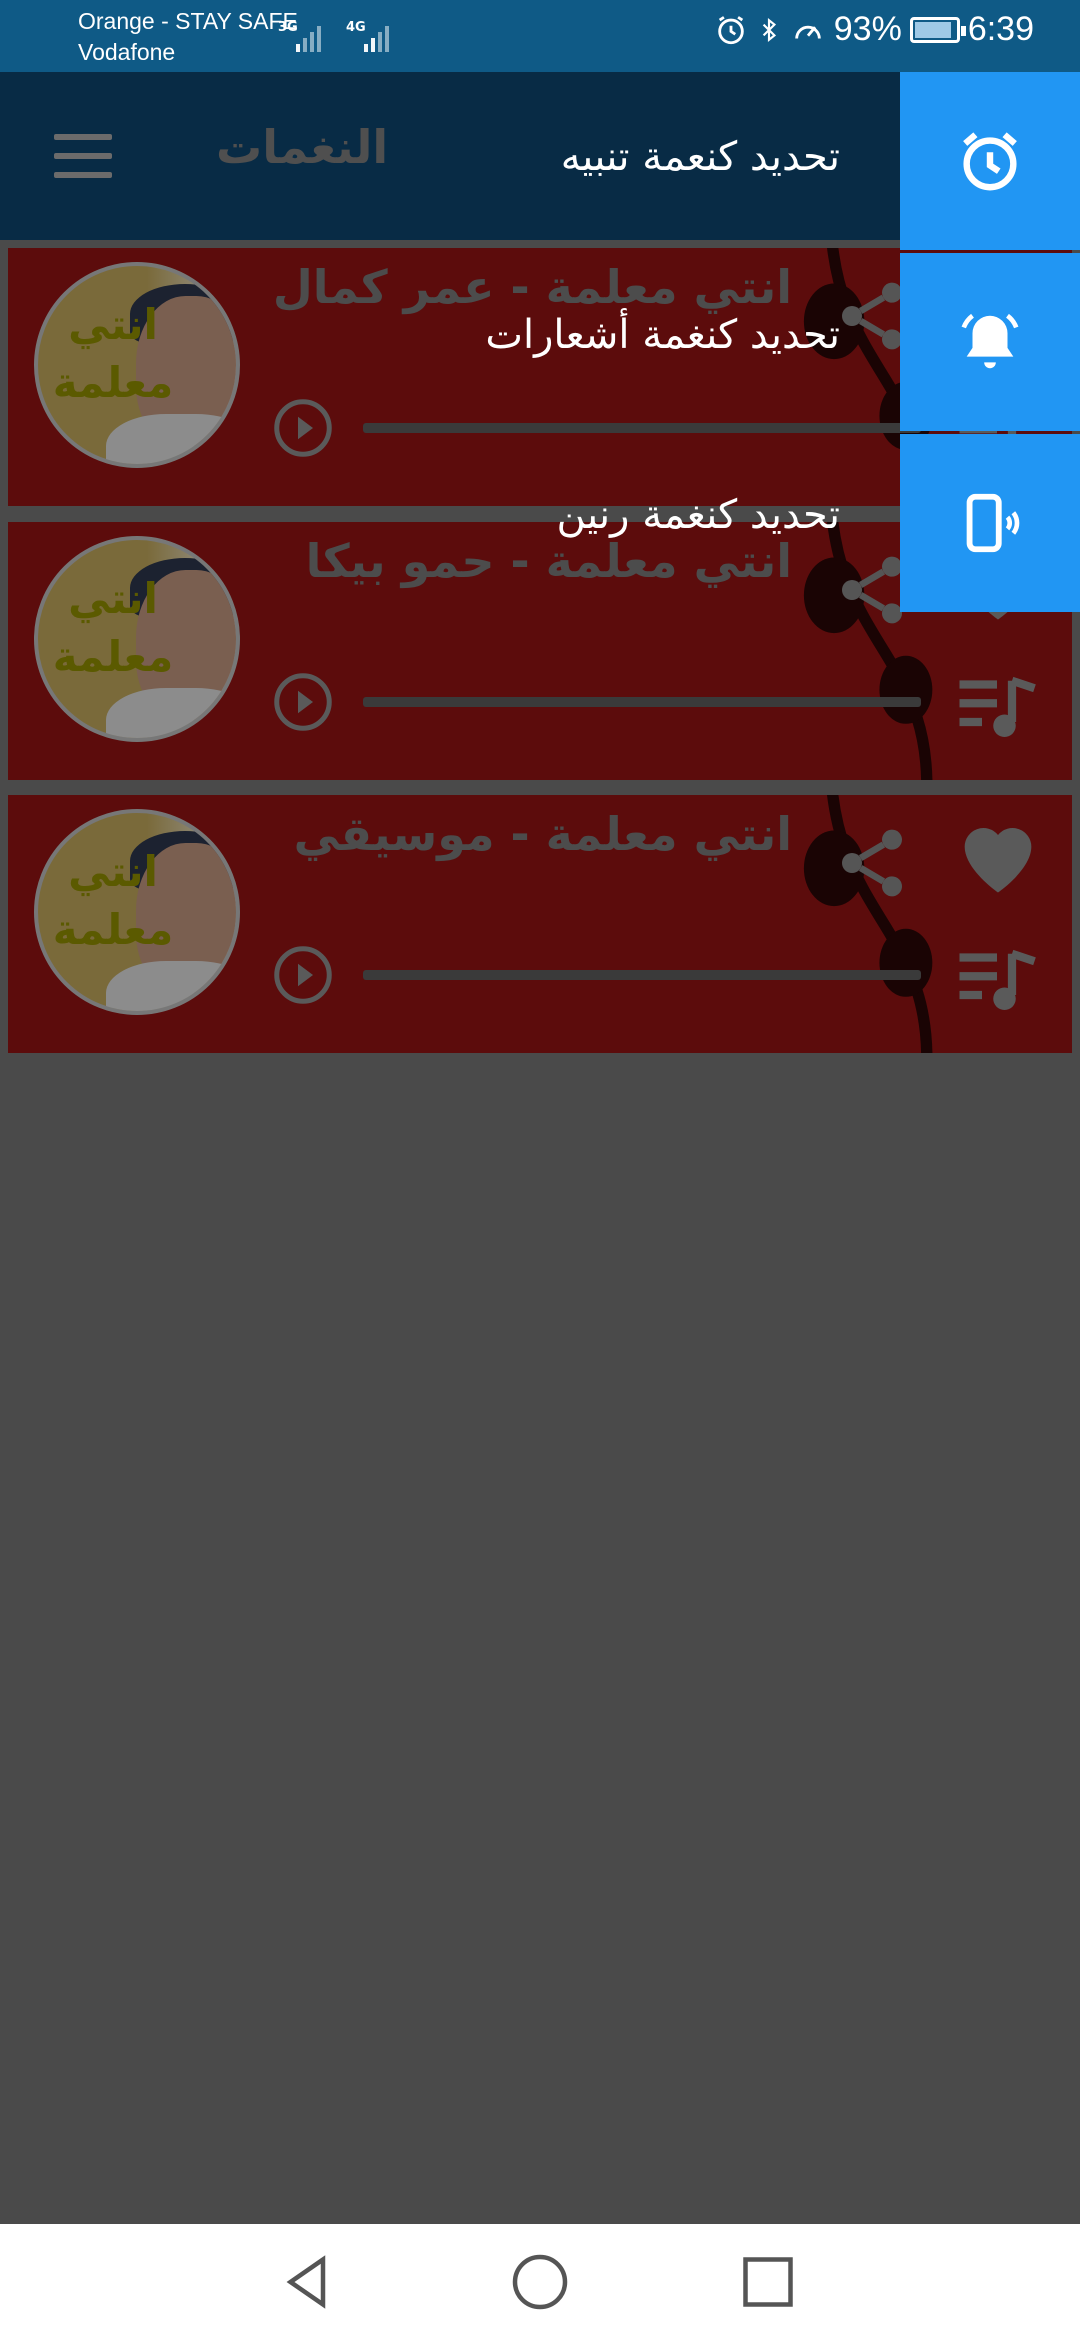 This screenshot has width=1080, height=2340. Describe the element at coordinates (304, 34) in the screenshot. I see `signal-3g-icon: 3G` at that location.